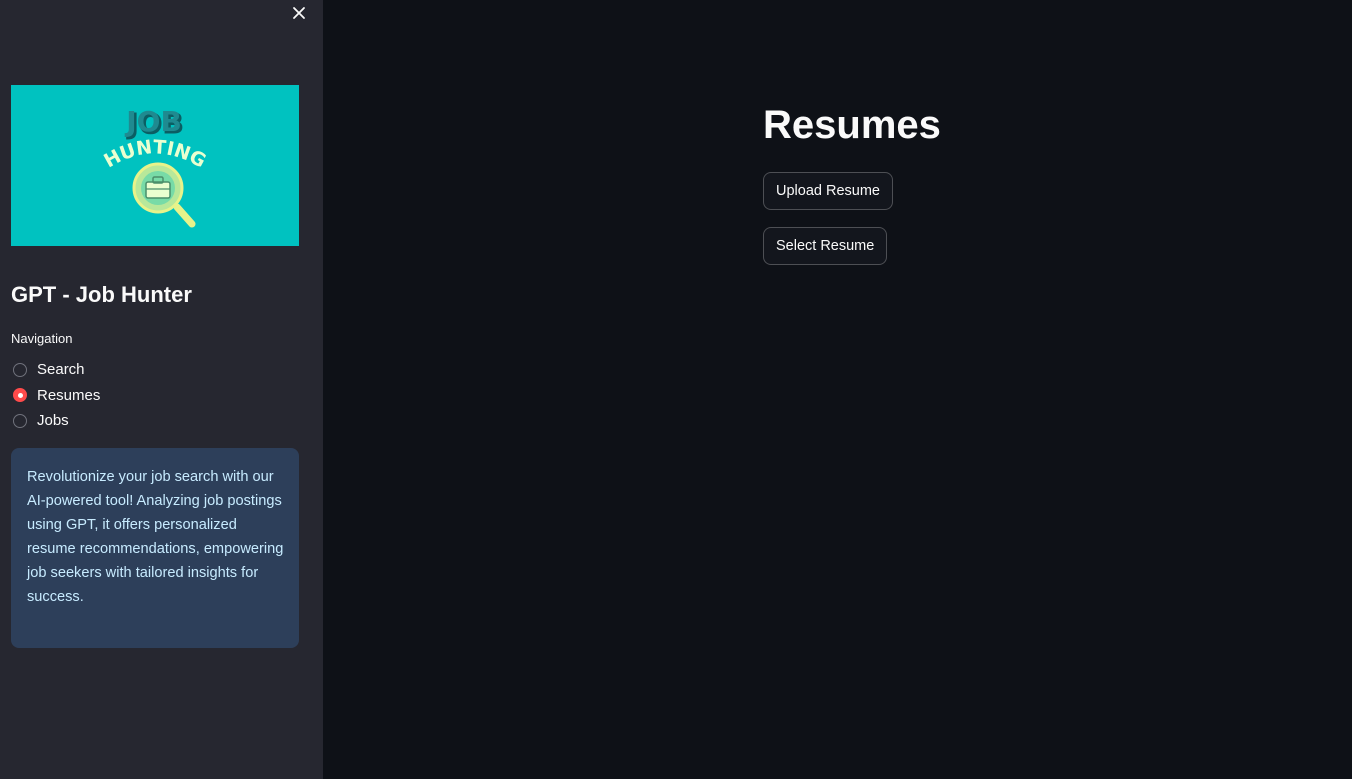 The width and height of the screenshot is (1352, 779). Describe the element at coordinates (101, 294) in the screenshot. I see `app-title: GPT - Job Hunter` at that location.